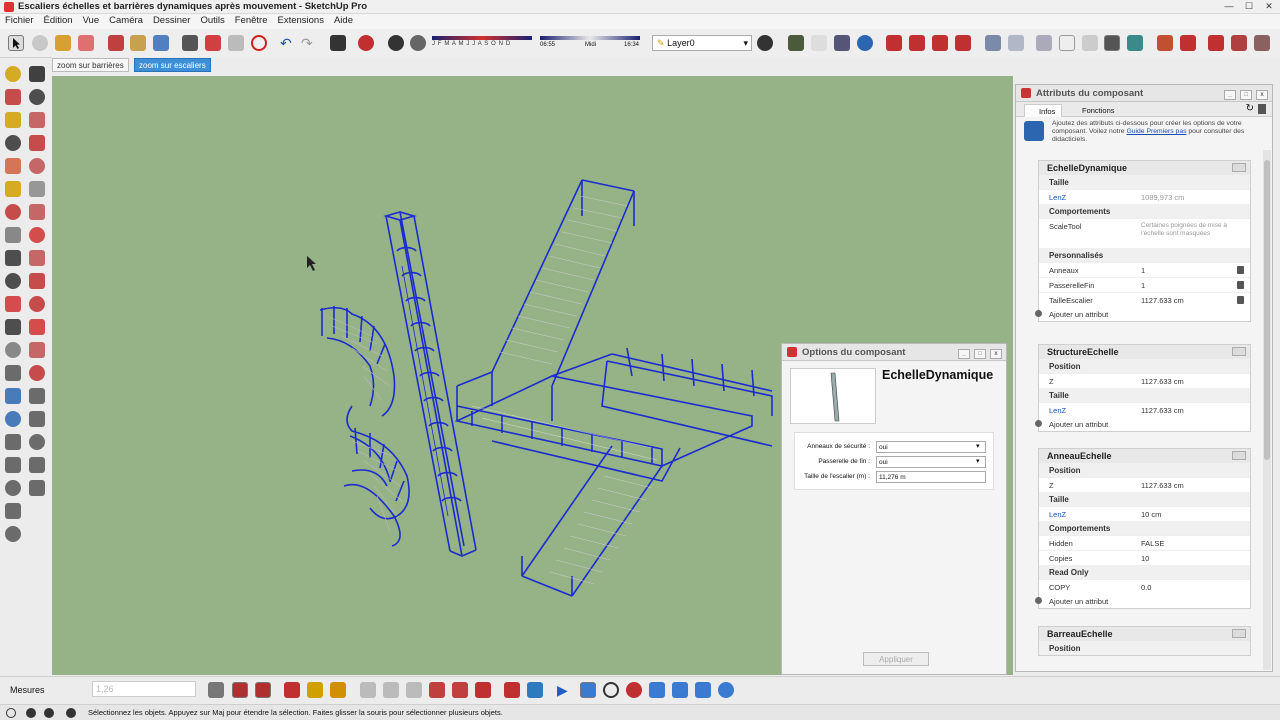  What do you see at coordinates (1144, 513) in the screenshot?
I see `attribute-row: LenZ 10 cm` at bounding box center [1144, 513].